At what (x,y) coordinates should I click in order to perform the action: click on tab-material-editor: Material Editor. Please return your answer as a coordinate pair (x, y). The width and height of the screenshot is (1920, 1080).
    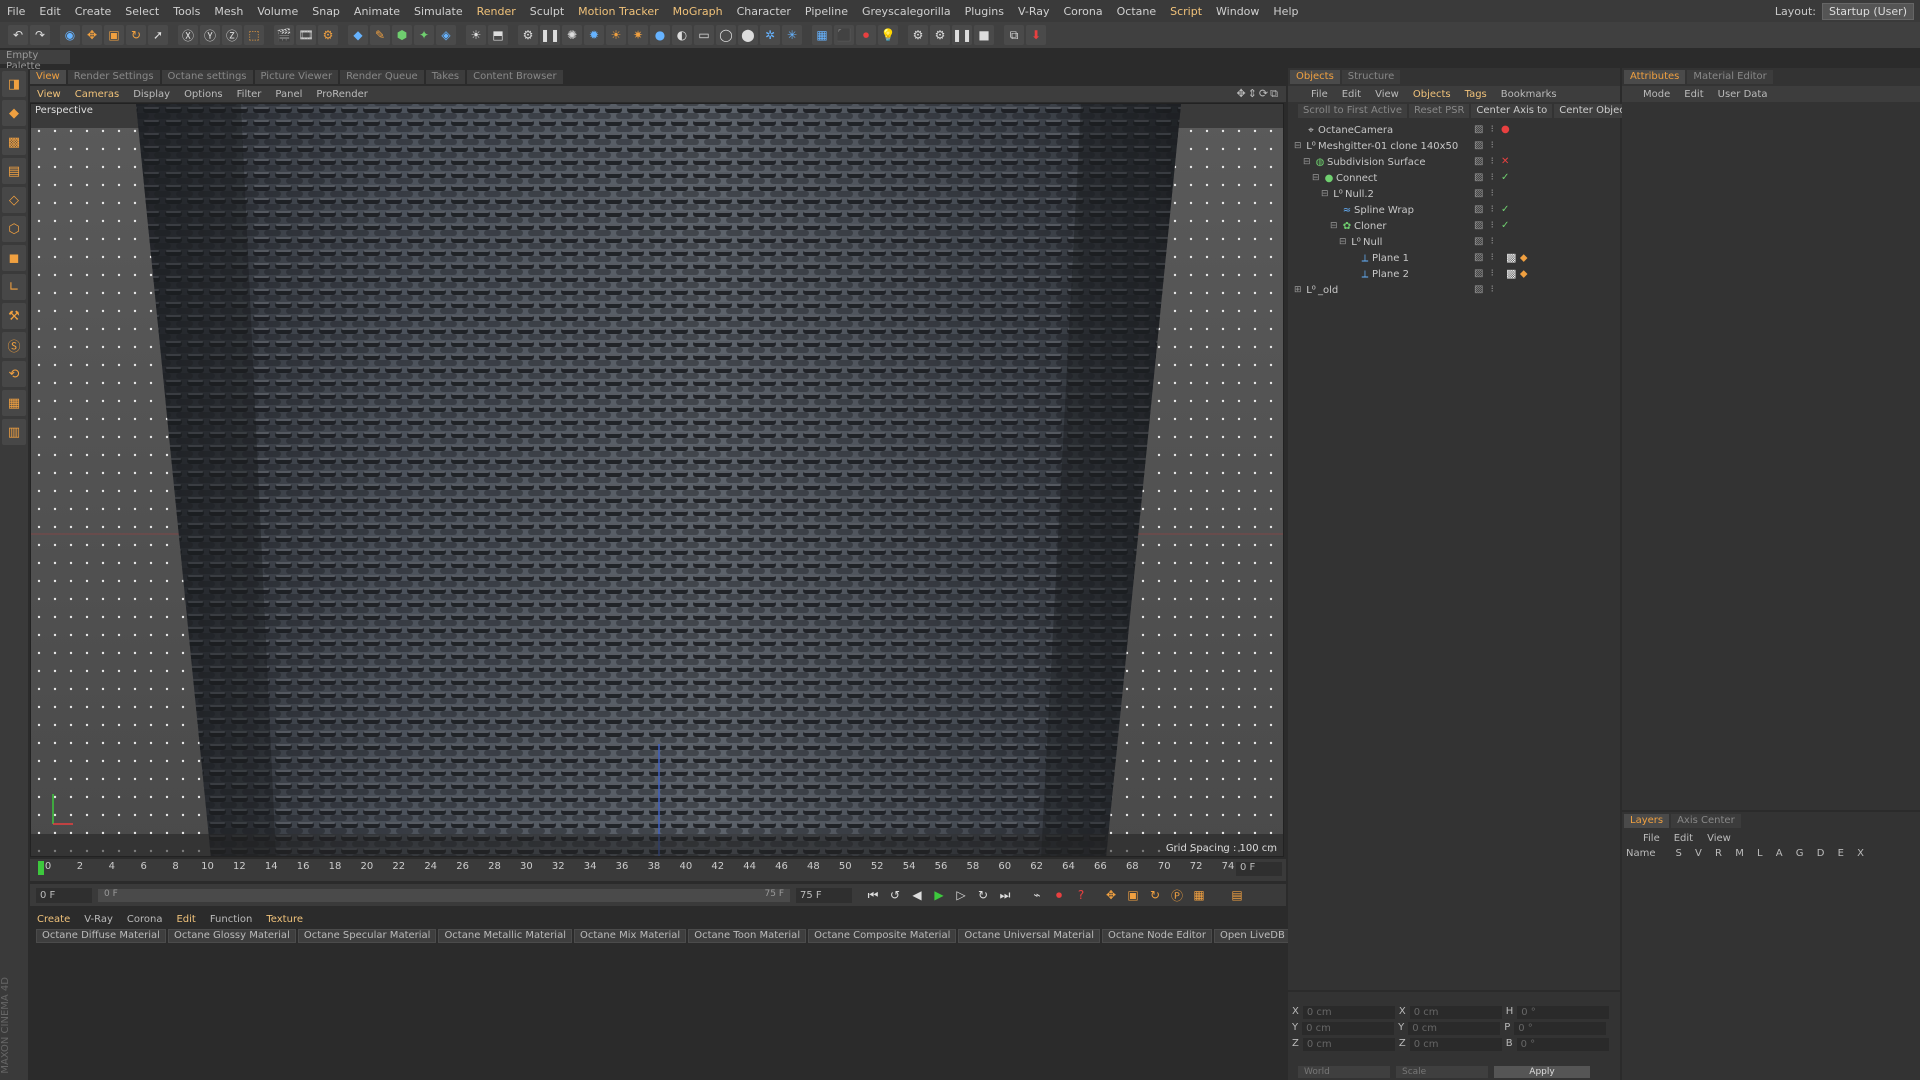
    Looking at the image, I should click on (1730, 77).